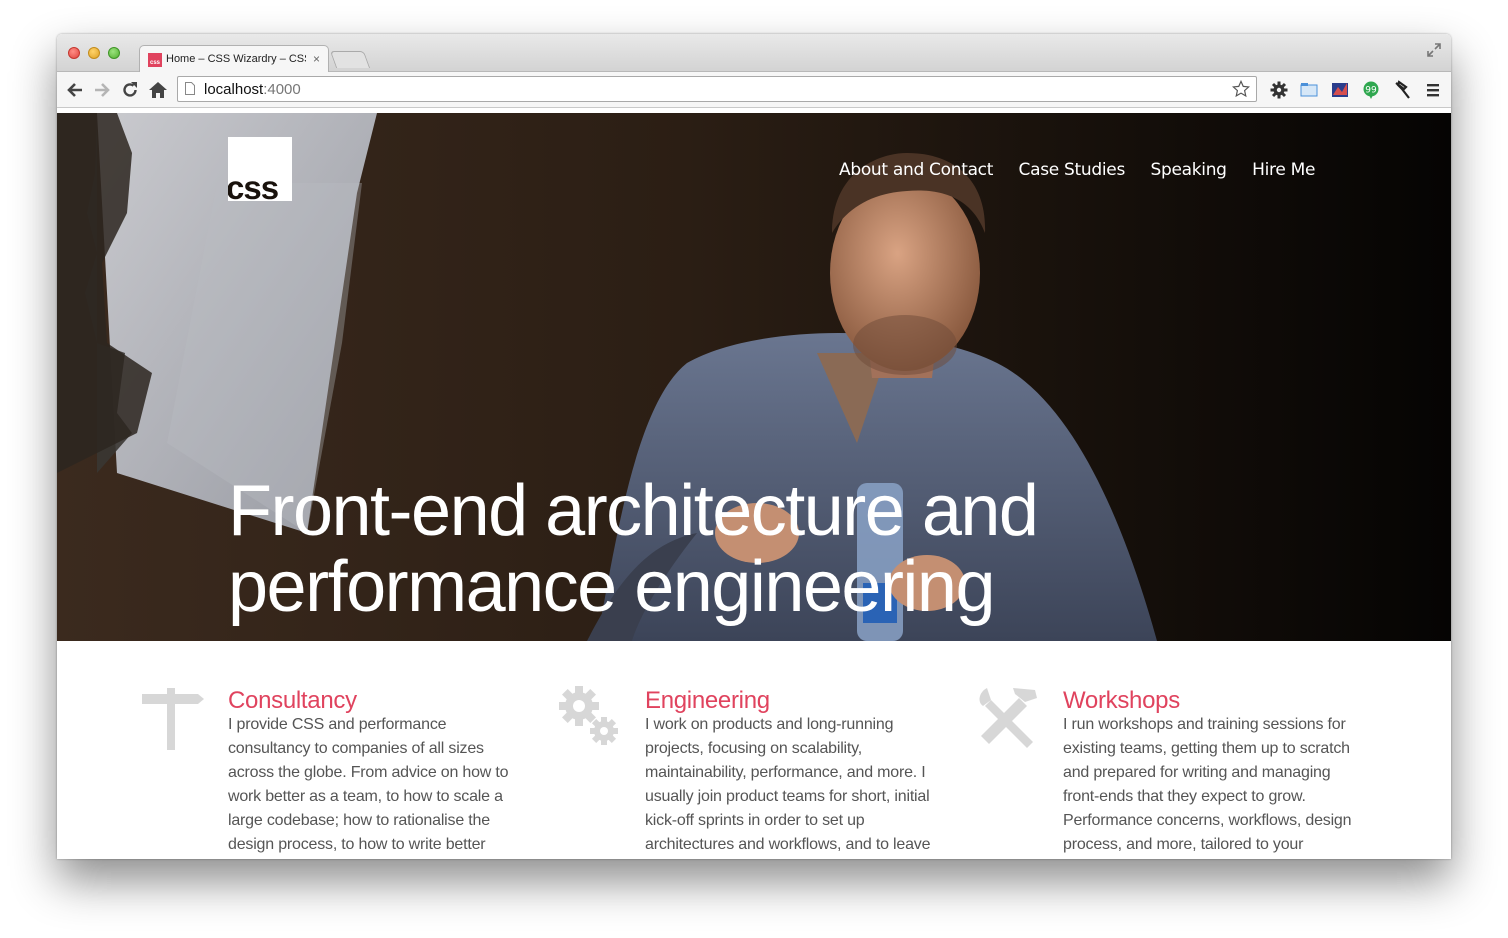 The height and width of the screenshot is (938, 1508). Describe the element at coordinates (754, 53) in the screenshot. I see `tab-bar: css Home – CSS Wizardry – CSS ×` at that location.